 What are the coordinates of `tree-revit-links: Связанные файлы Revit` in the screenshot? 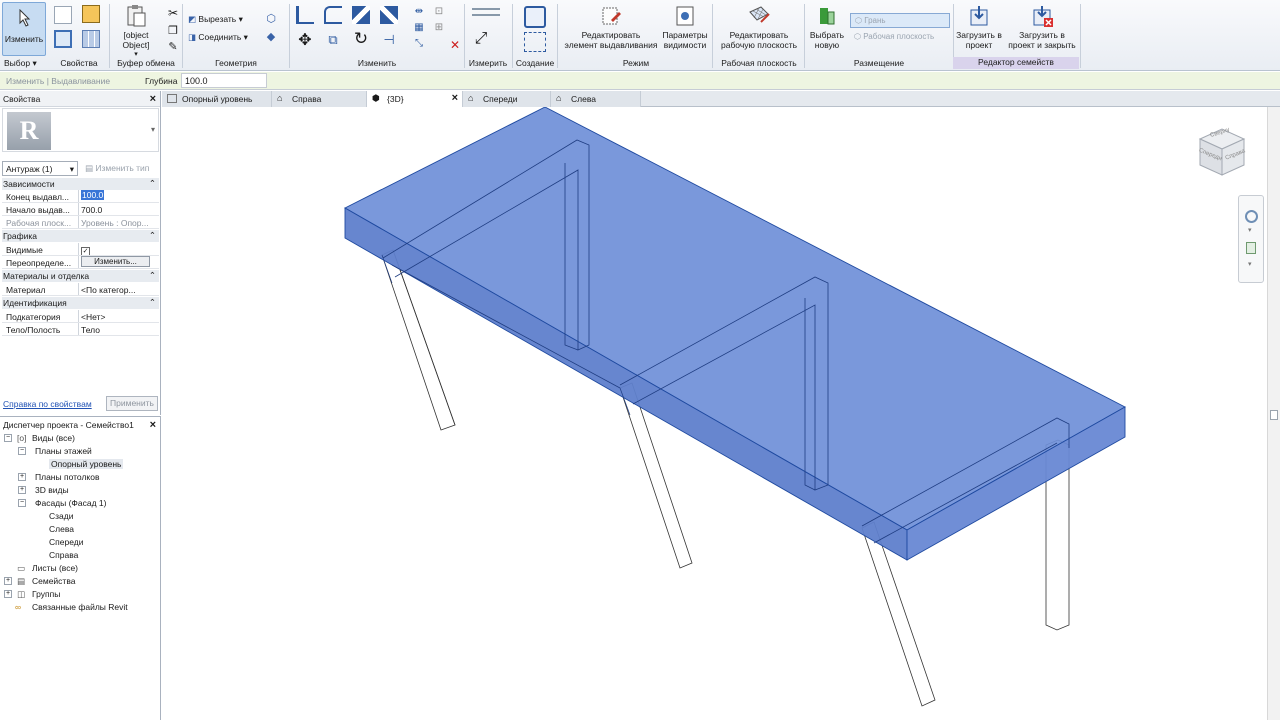 It's located at (80, 607).